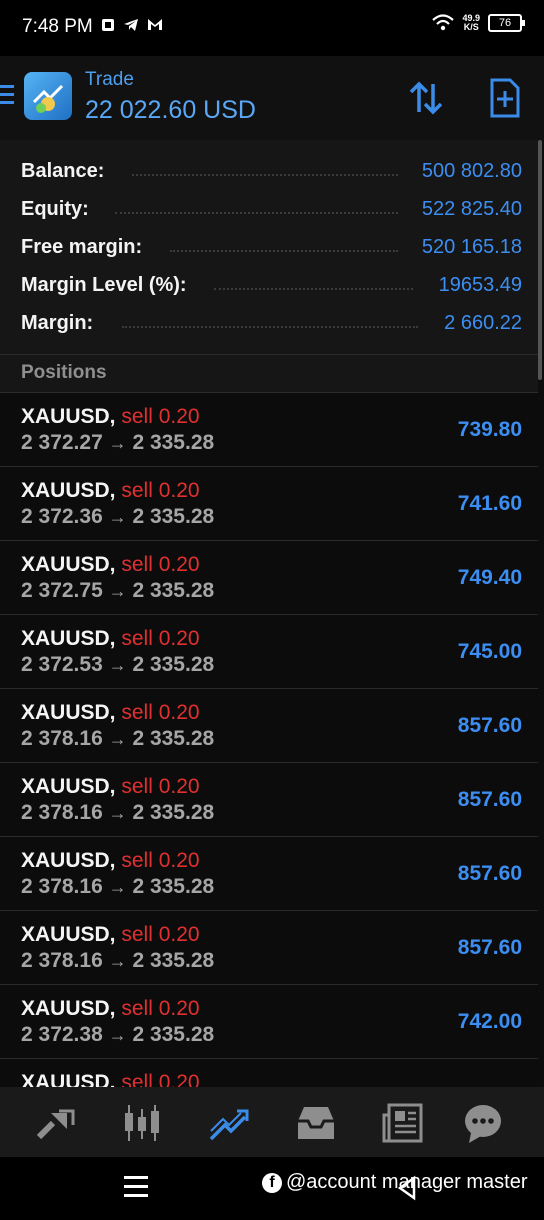  What do you see at coordinates (82, 247) in the screenshot?
I see `summary-label: Free margin:` at bounding box center [82, 247].